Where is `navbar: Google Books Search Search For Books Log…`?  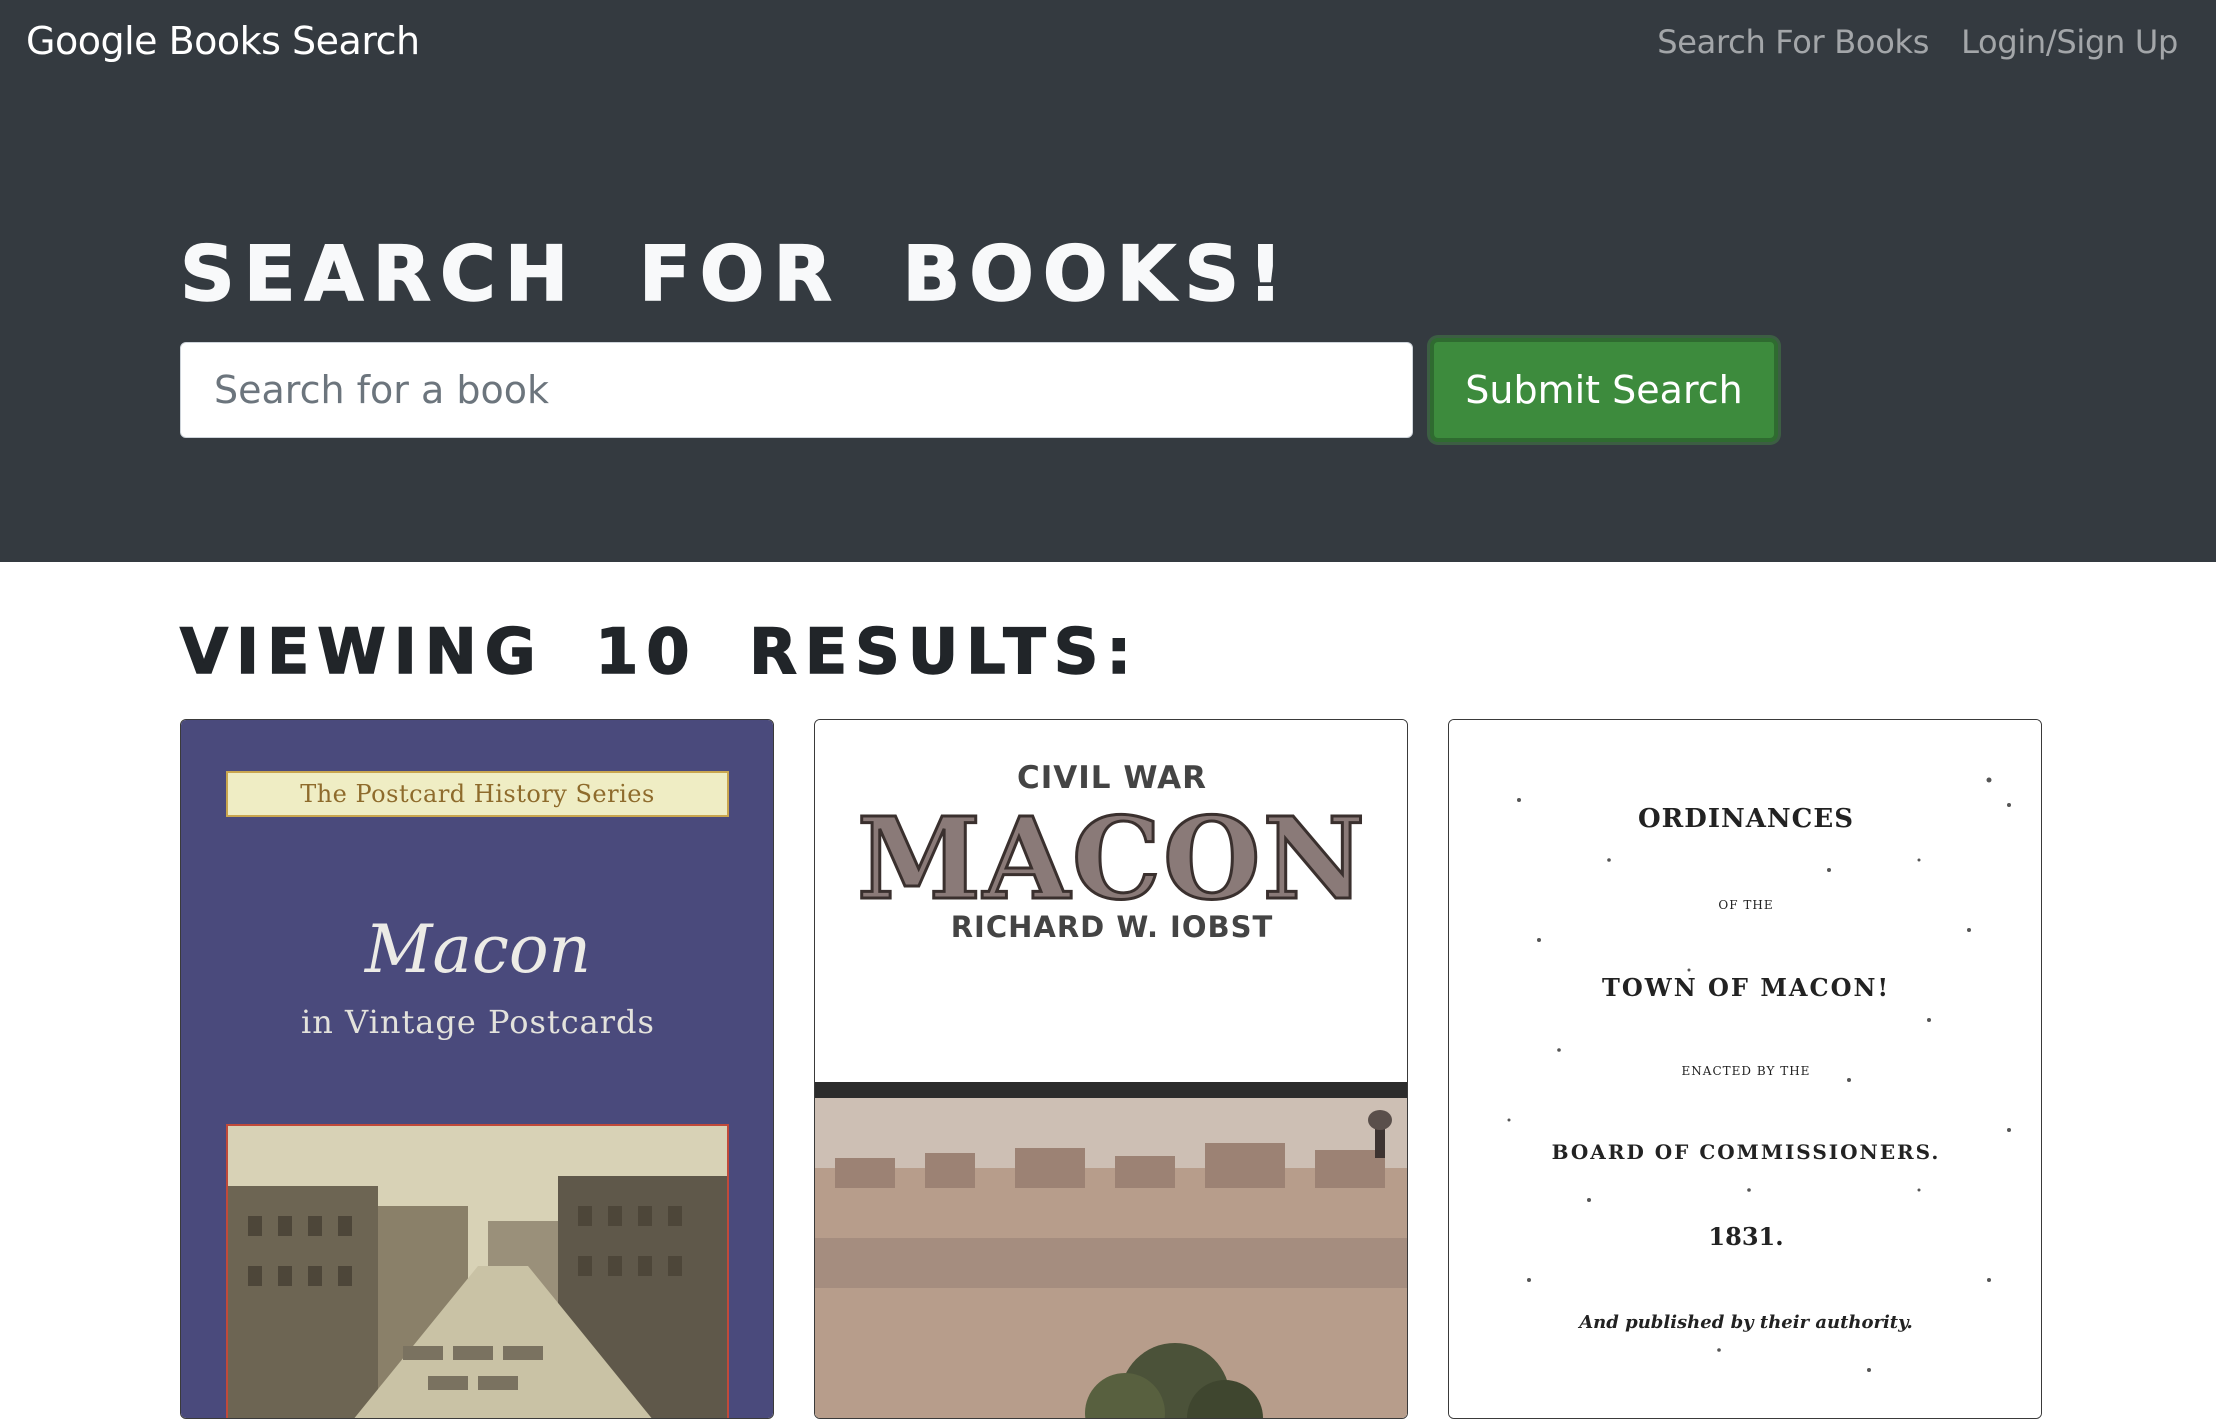 navbar: Google Books Search Search For Books Log… is located at coordinates (1108, 42).